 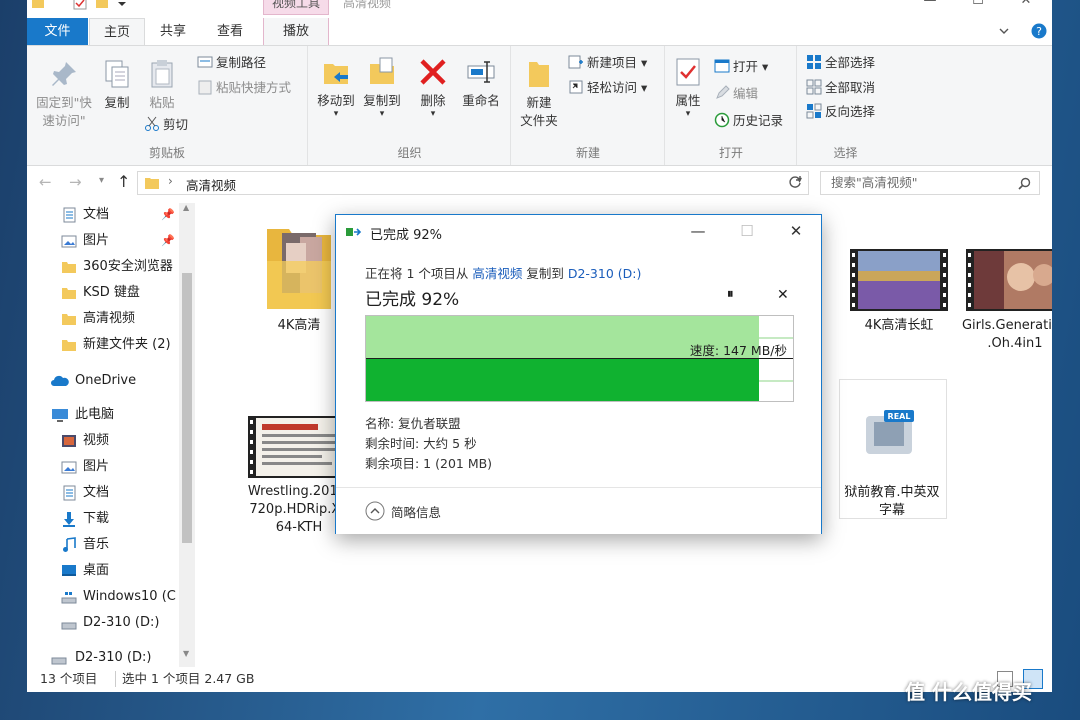 I want to click on cut-button: 剪切, so click(x=166, y=125).